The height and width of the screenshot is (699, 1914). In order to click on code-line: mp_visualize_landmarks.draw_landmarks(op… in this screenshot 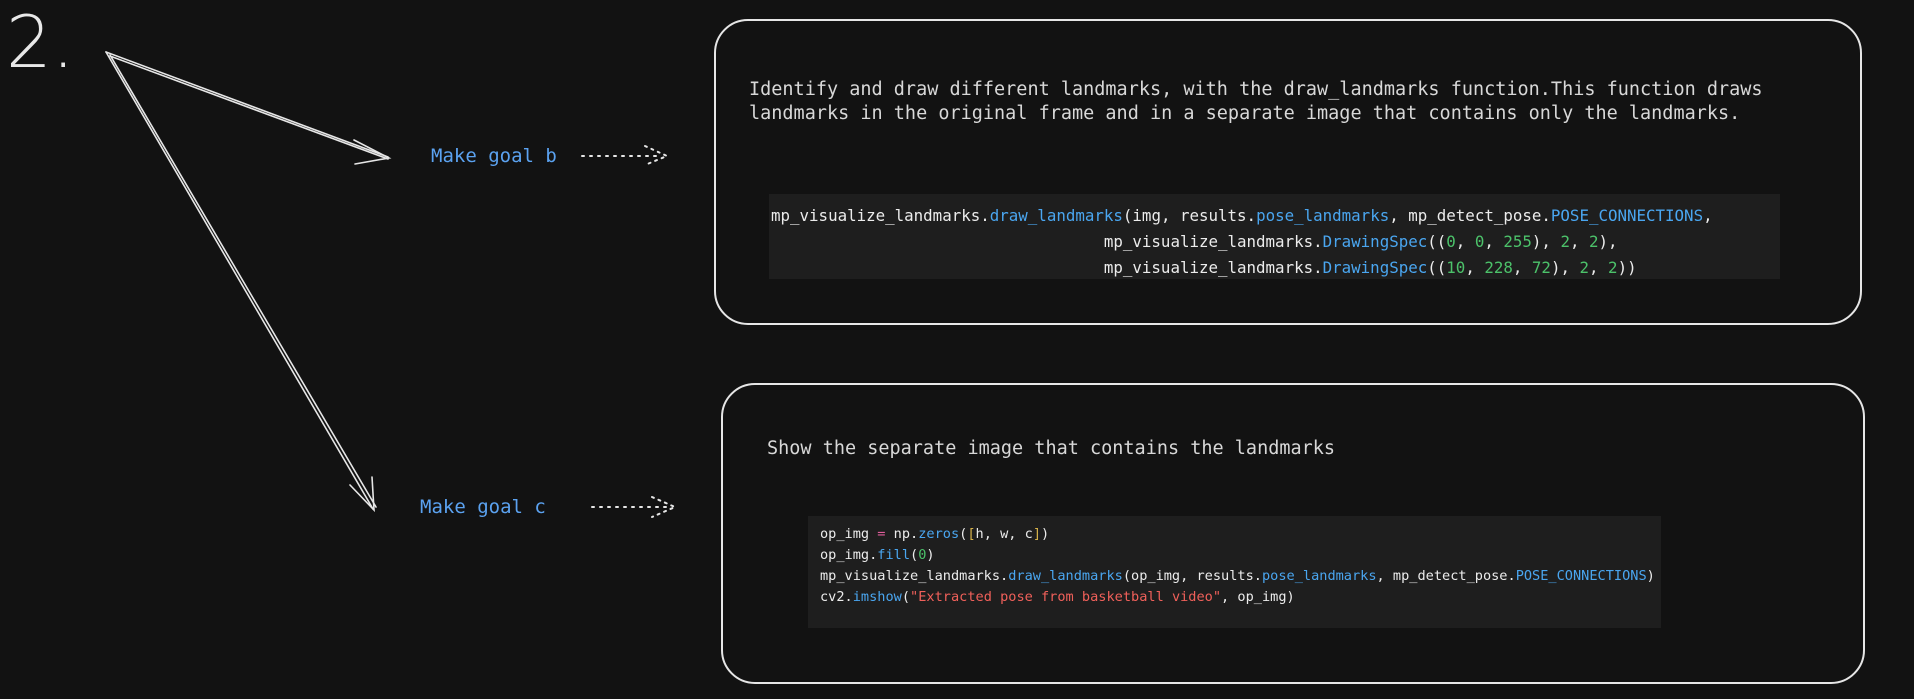, I will do `click(1237, 576)`.